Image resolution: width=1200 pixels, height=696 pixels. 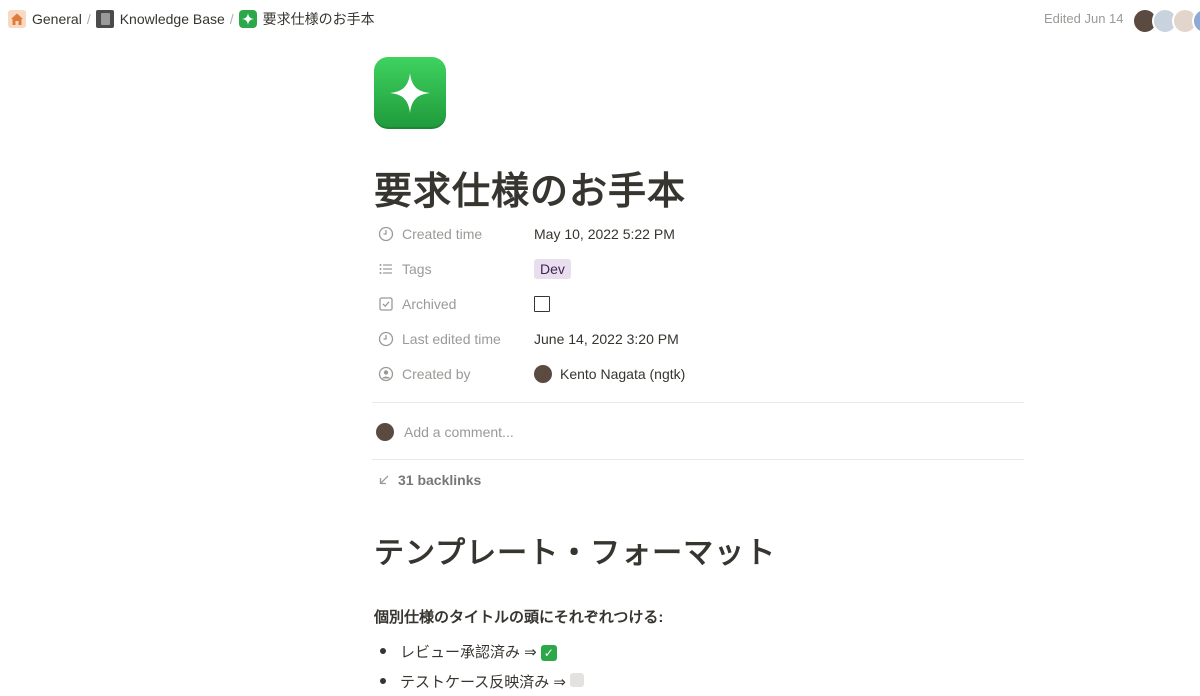 I want to click on breadcrumb: General / Knowledge Base / 要求仕様のお手本, so click(x=191, y=19).